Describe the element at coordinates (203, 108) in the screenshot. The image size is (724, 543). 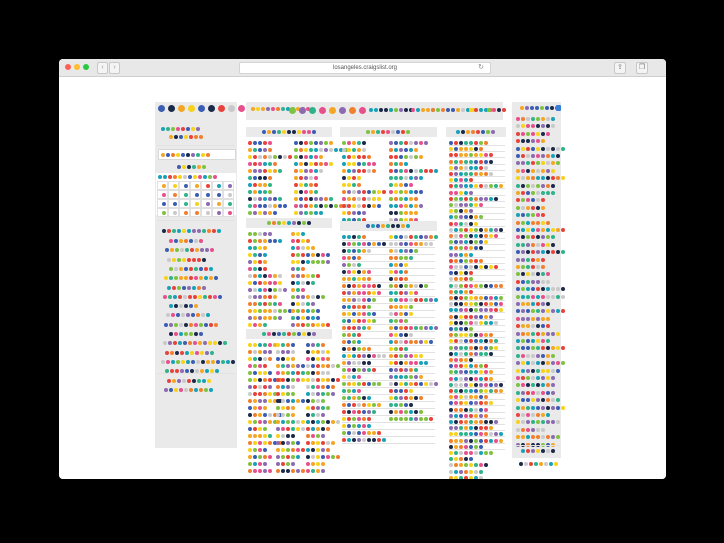
I see `site-logo` at that location.